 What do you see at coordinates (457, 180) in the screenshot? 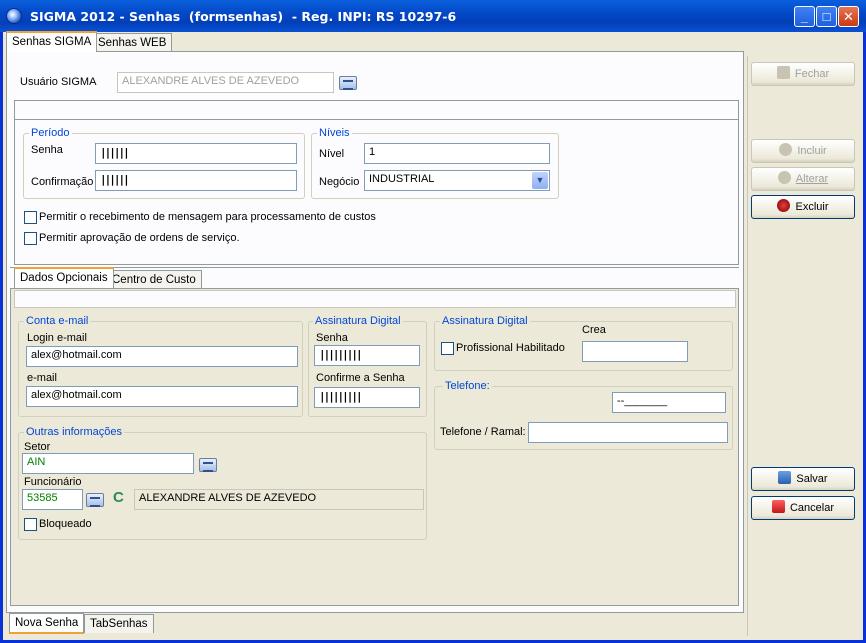
I see `negocio-select: INDUSTRIAL` at bounding box center [457, 180].